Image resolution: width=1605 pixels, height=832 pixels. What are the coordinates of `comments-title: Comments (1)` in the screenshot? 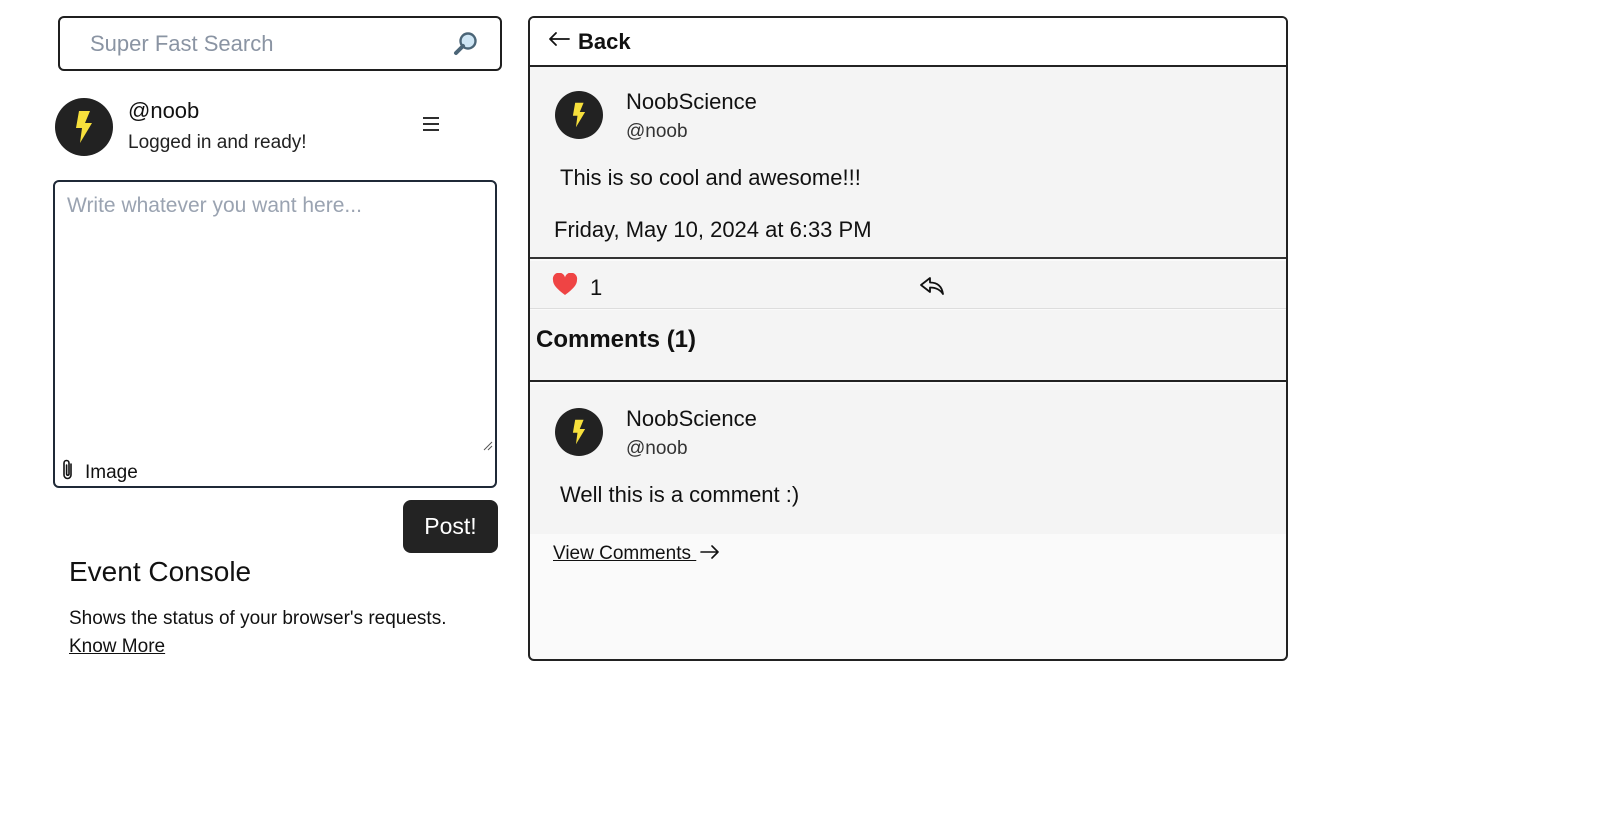 It's located at (616, 339).